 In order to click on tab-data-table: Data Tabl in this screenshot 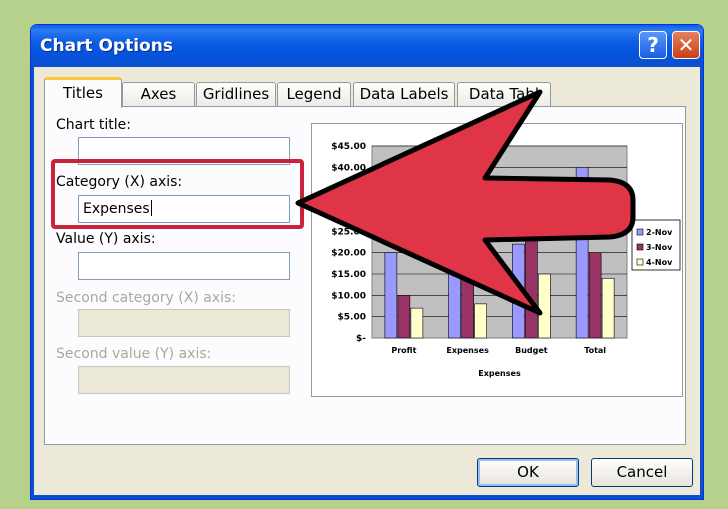, I will do `click(504, 94)`.